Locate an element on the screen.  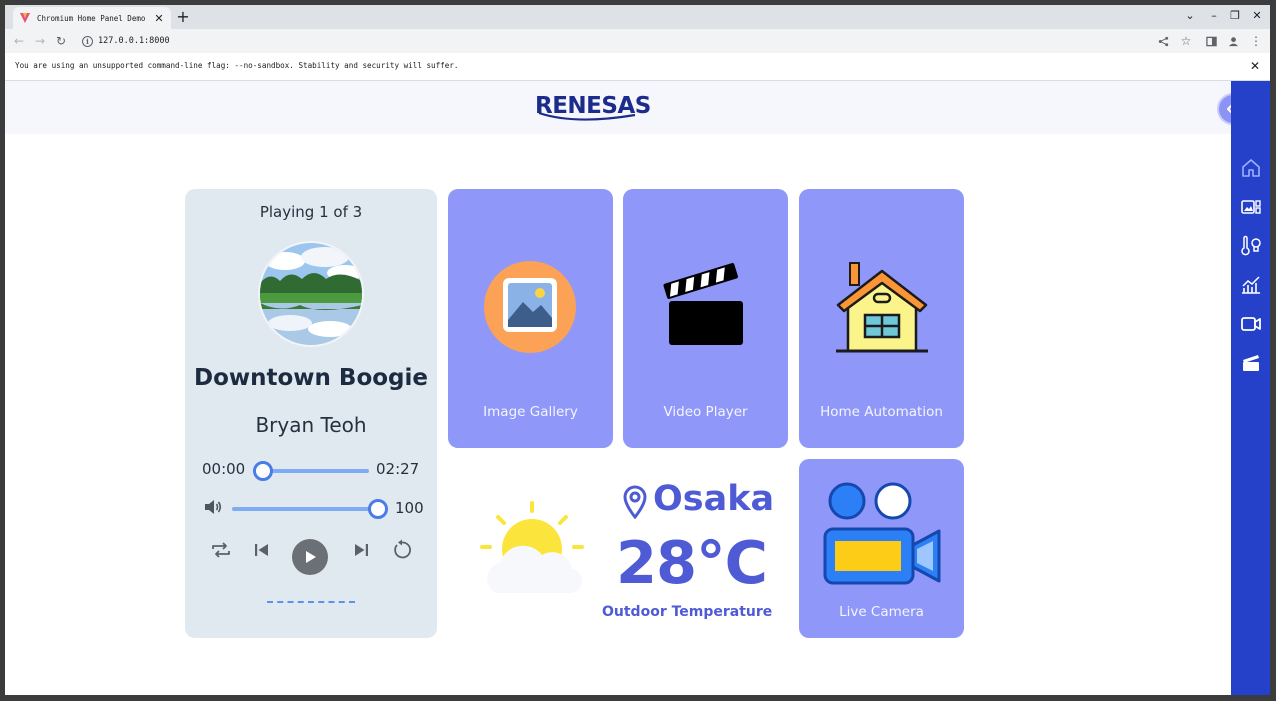
song-title: Downtown Boogie is located at coordinates (311, 378).